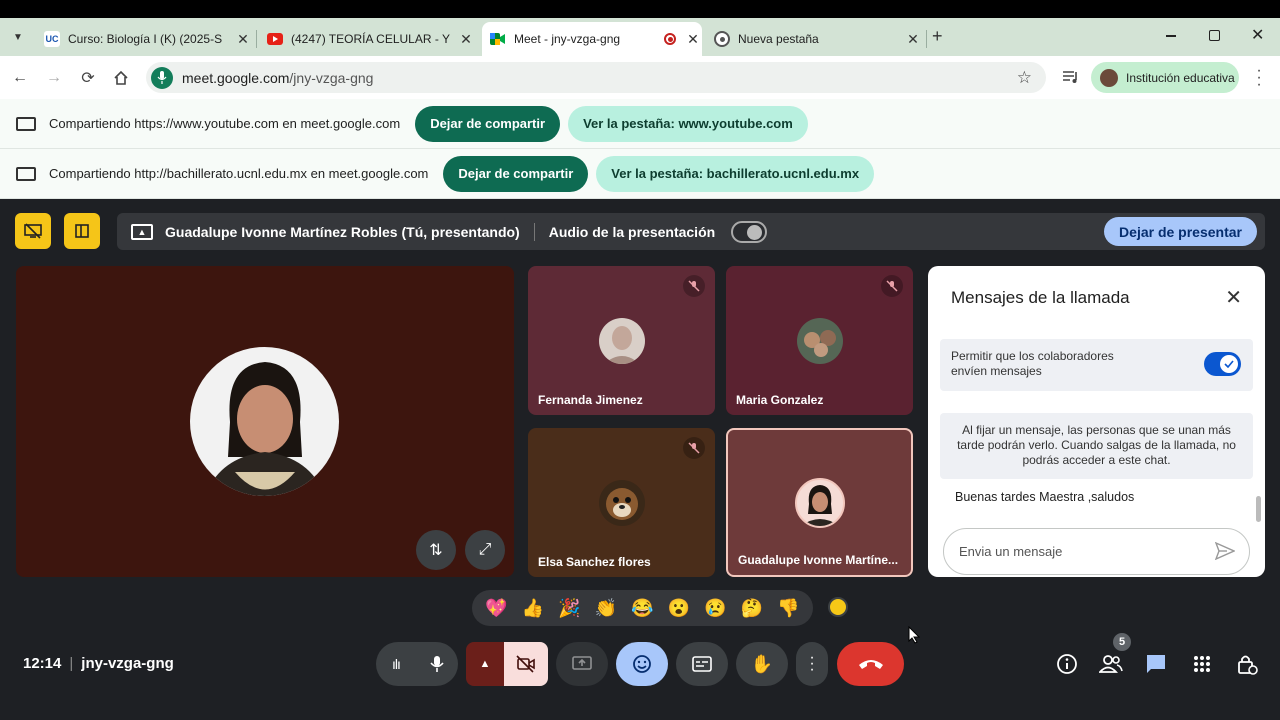  I want to click on activities-icon, so click(1202, 664).